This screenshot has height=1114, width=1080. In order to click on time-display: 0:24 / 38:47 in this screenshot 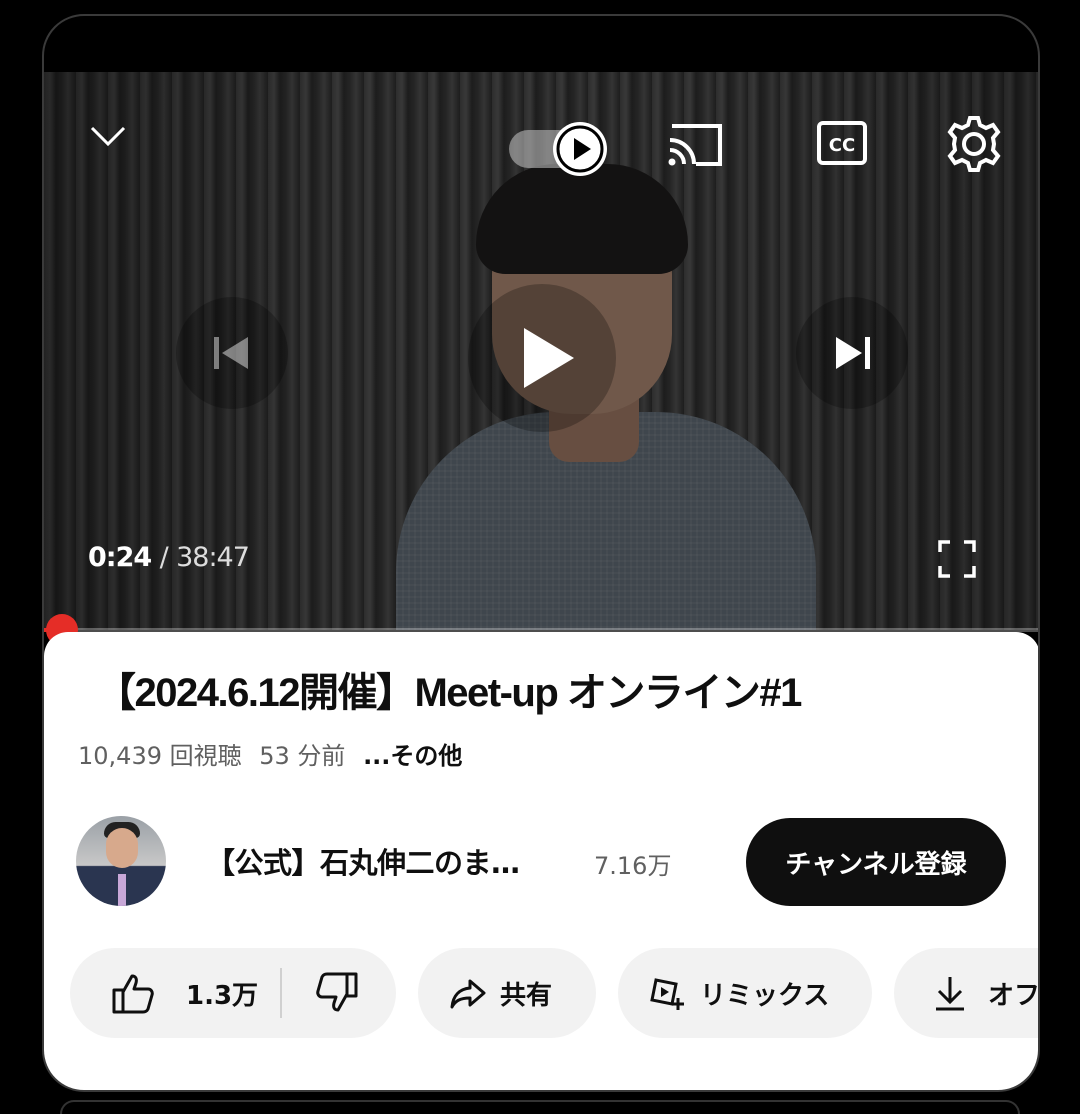, I will do `click(169, 557)`.